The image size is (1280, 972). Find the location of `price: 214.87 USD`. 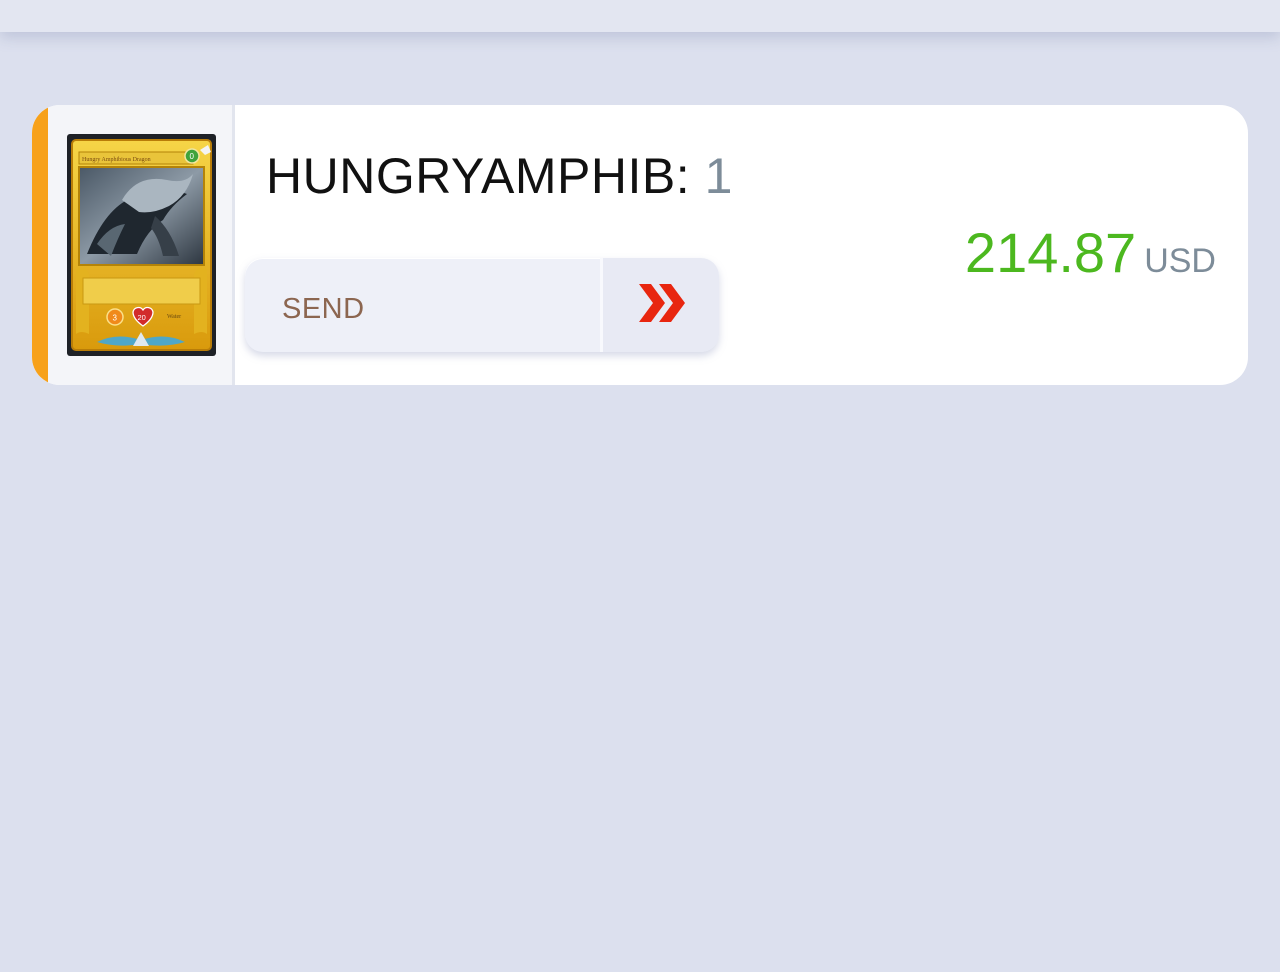

price: 214.87 USD is located at coordinates (1090, 252).